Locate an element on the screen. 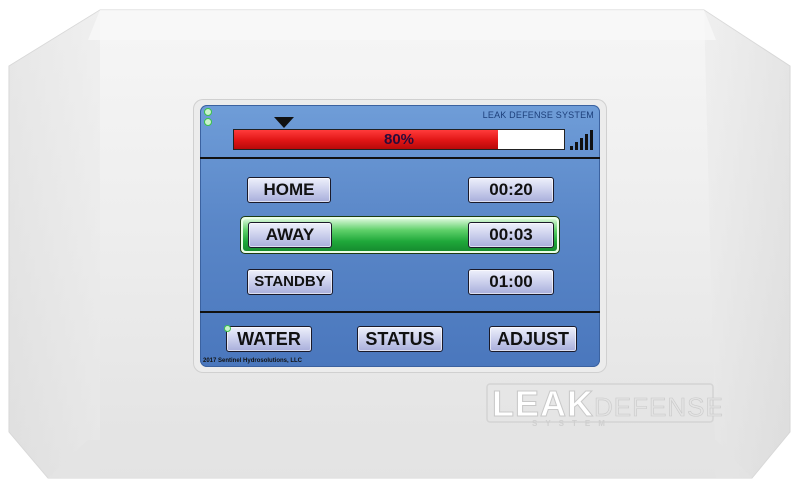 This screenshot has height=485, width=799. standby-mode-button: STANDBY is located at coordinates (290, 282).